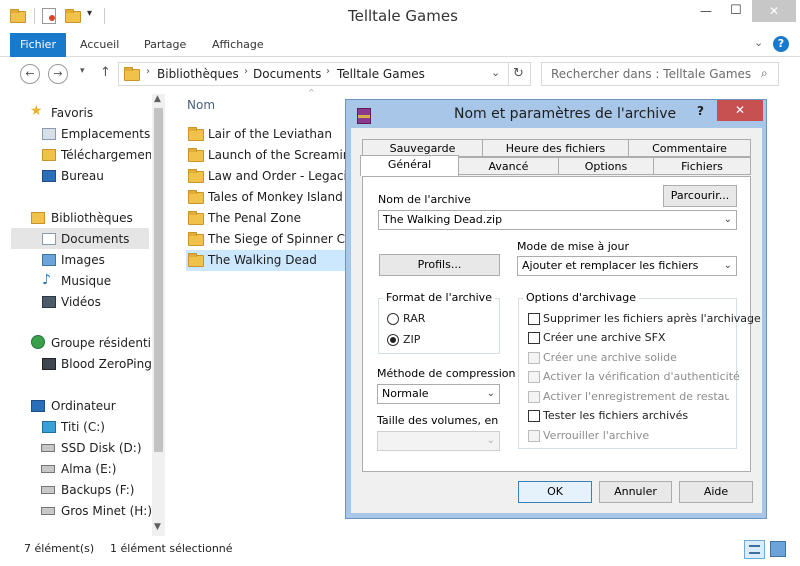  What do you see at coordinates (508, 166) in the screenshot?
I see `tab-avance: Avancé` at bounding box center [508, 166].